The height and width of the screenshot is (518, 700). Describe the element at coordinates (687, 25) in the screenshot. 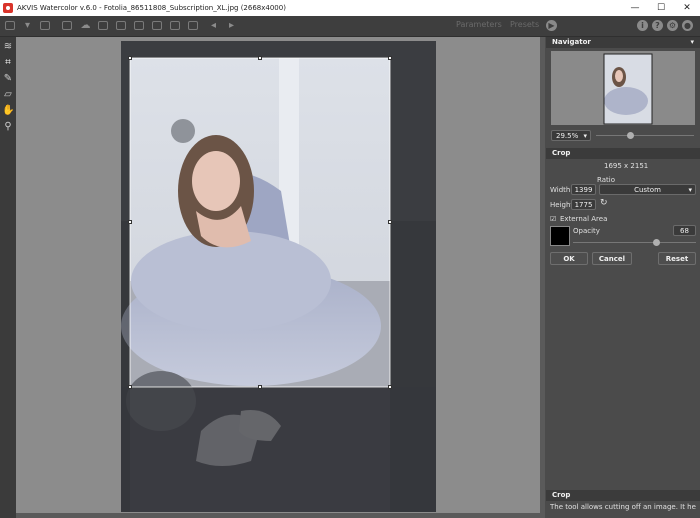

I see `feedback-icon: ●` at that location.